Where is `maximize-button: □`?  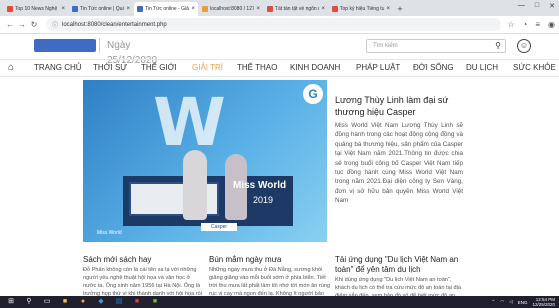
maximize-button: □ is located at coordinates (537, 6).